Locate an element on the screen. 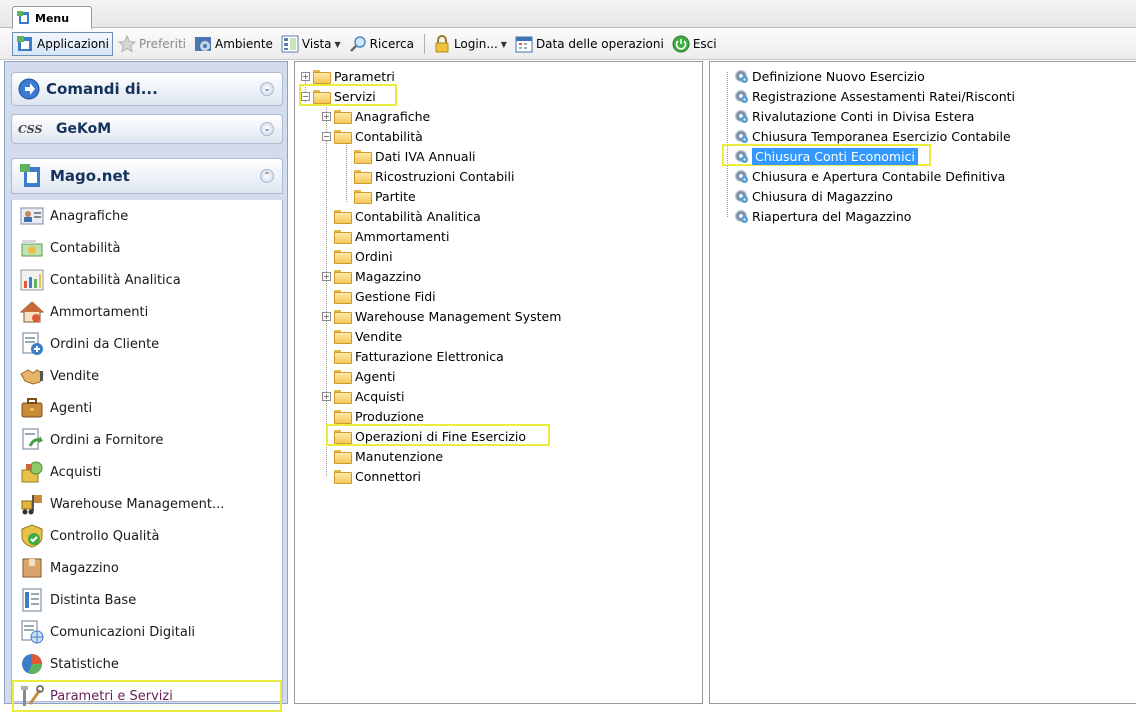 The width and height of the screenshot is (1136, 712). sidebar-item-ordini-cliente: Ordini da Cliente is located at coordinates (147, 344).